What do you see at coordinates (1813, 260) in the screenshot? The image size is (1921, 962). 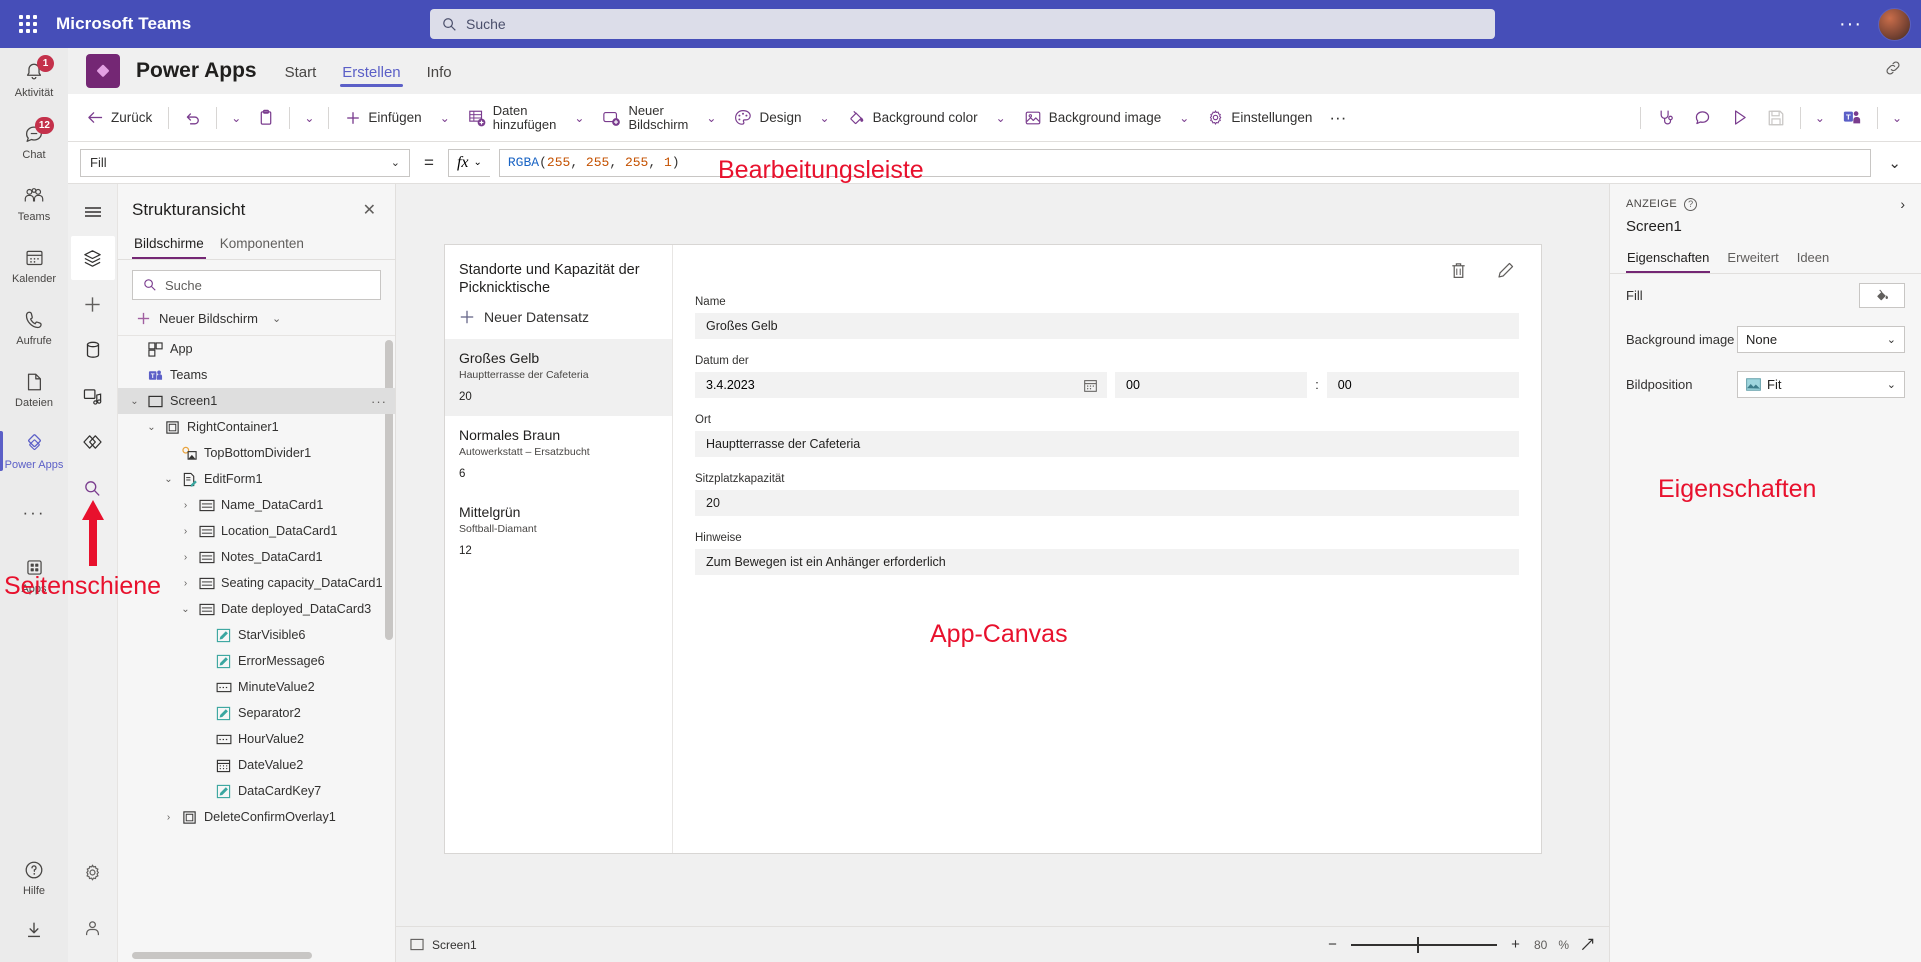 I see `tab-ideen: Ideen` at bounding box center [1813, 260].